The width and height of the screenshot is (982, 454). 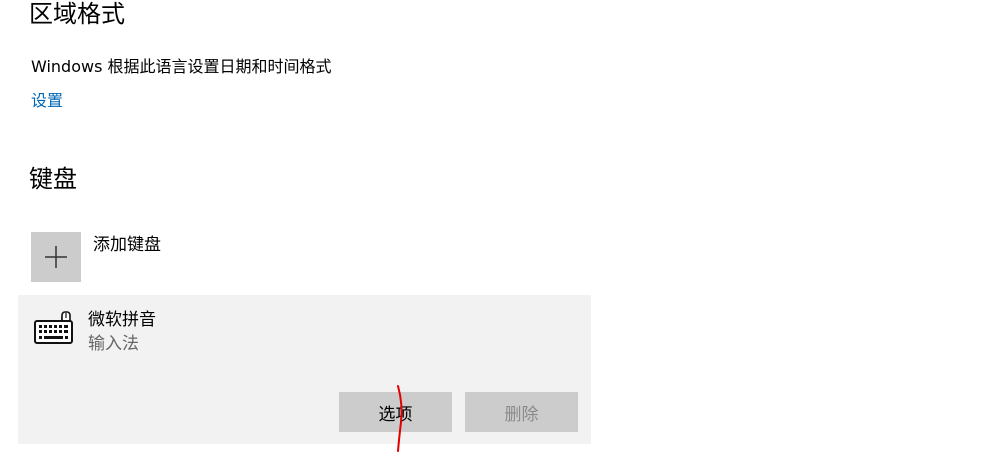 What do you see at coordinates (113, 344) in the screenshot?
I see `ime-type: 输入法` at bounding box center [113, 344].